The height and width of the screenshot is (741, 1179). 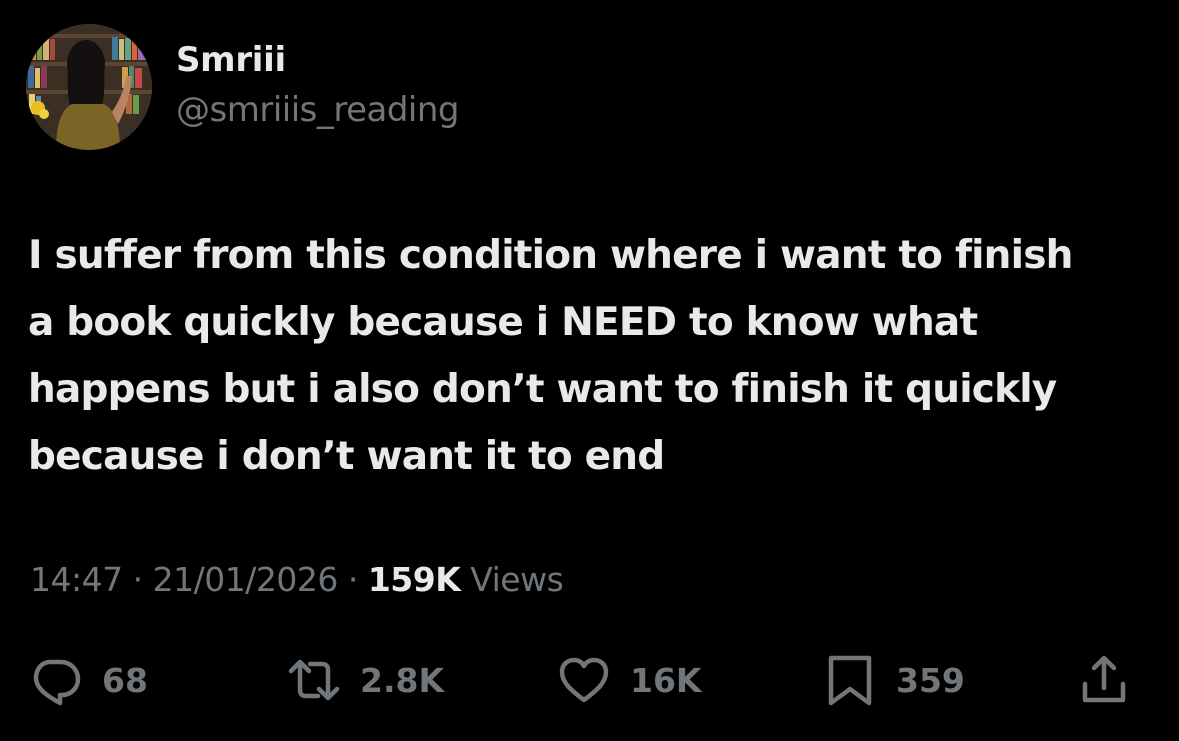 What do you see at coordinates (125, 680) in the screenshot?
I see `reply-count: 68` at bounding box center [125, 680].